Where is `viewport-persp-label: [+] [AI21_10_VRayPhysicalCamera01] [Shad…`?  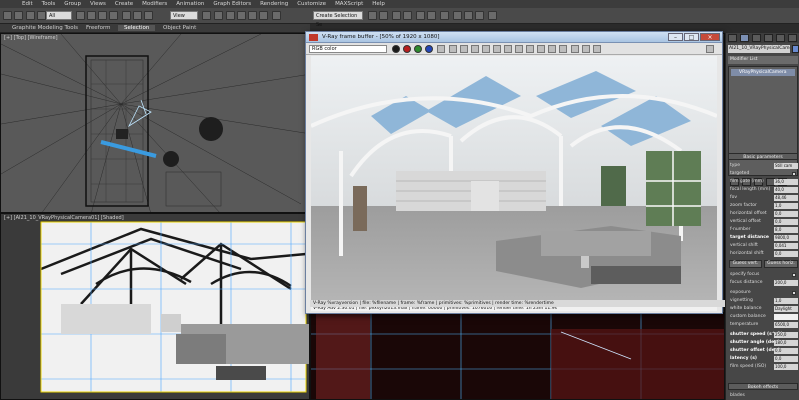
viewport-persp-label: [+] [AI21_10_VRayPhysicalCamera01] [Shad… is located at coordinates (64, 218).